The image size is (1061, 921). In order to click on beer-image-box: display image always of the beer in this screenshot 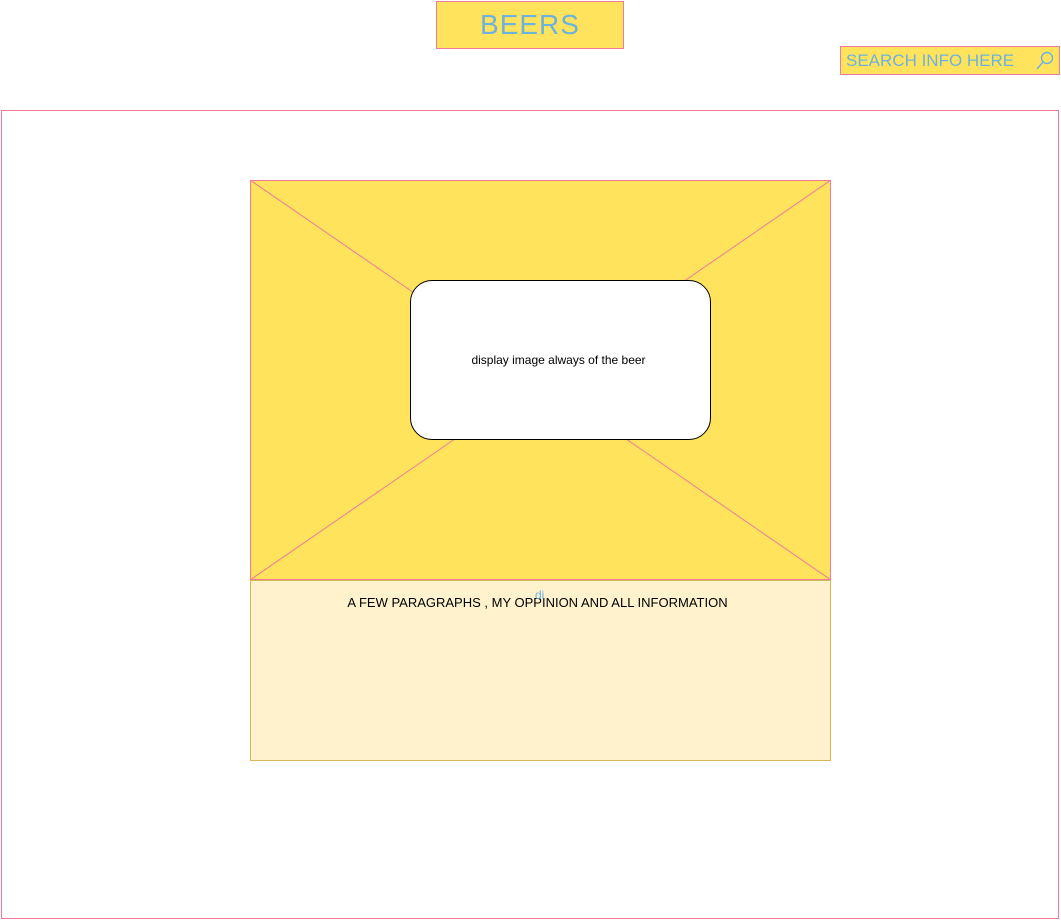, I will do `click(560, 360)`.